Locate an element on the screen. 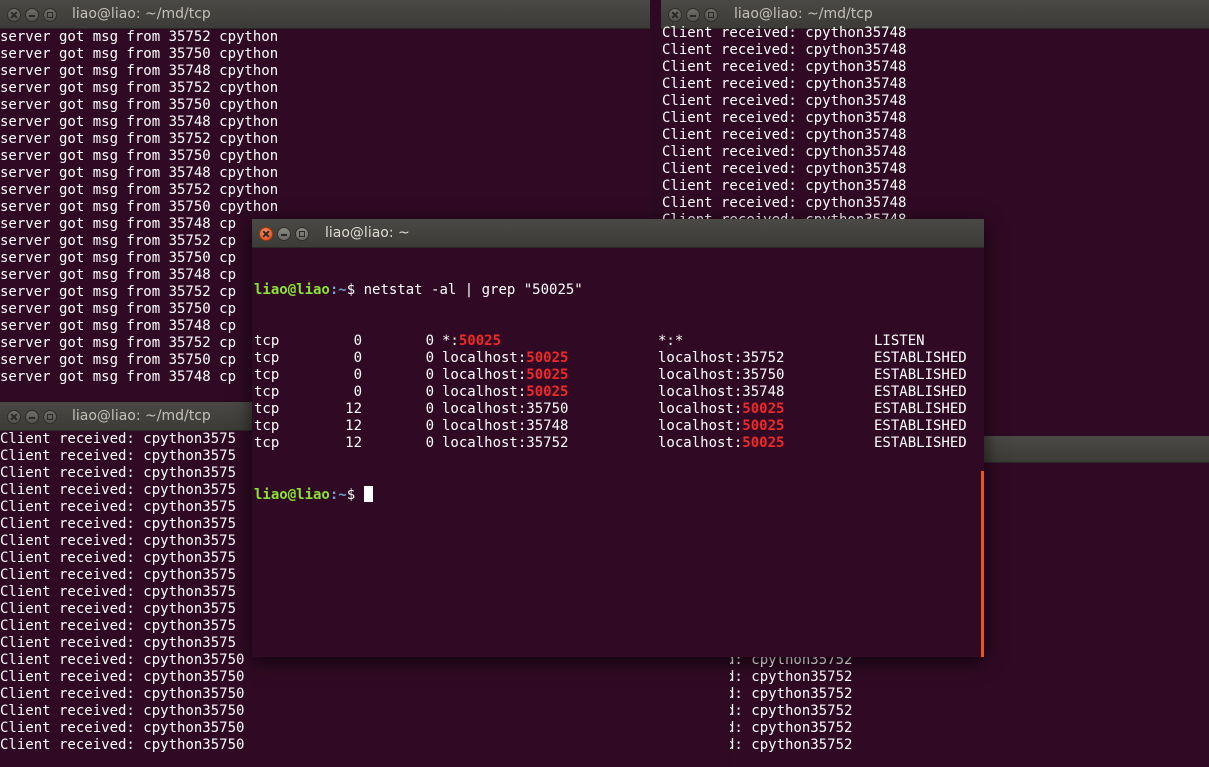 The width and height of the screenshot is (1209, 767). netstat-window-titlebar: liao@liao: ~ is located at coordinates (618, 233).